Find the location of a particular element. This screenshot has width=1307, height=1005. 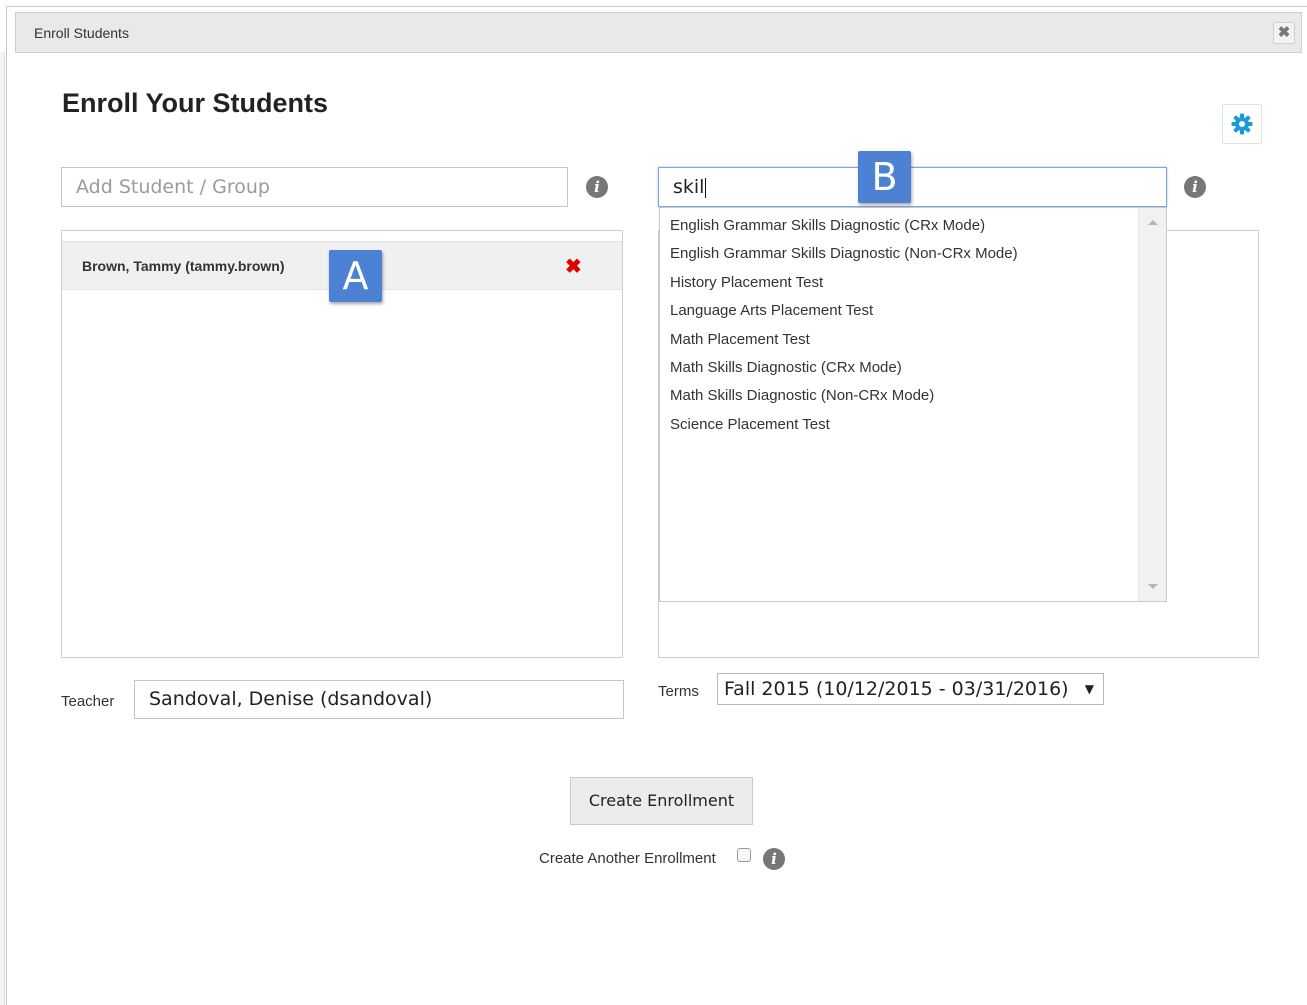

teacher-label: Teacher is located at coordinates (88, 701).